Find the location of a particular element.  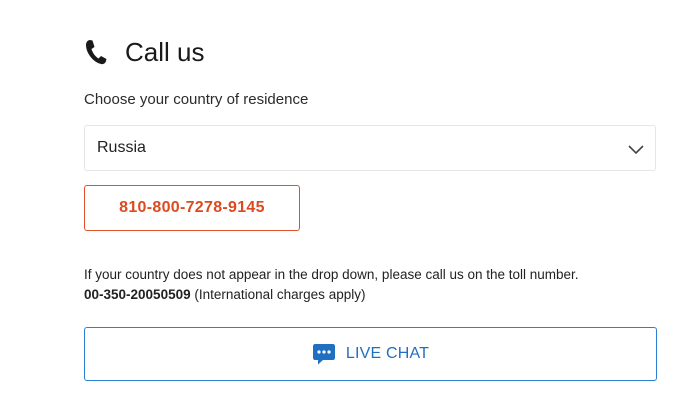

toll-number: 00-350-20050509 is located at coordinates (137, 294).